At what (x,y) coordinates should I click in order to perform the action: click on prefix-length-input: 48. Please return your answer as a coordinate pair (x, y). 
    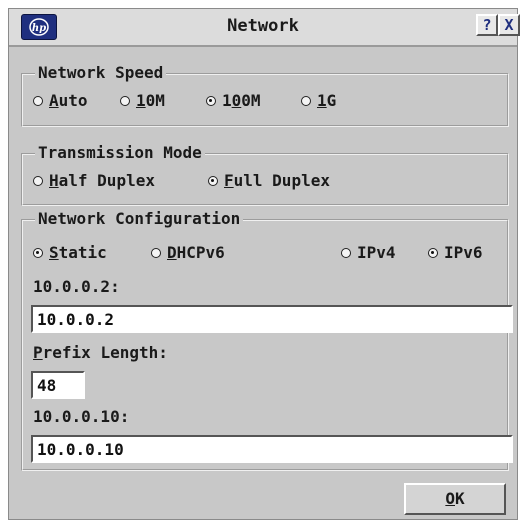
    Looking at the image, I should click on (58, 385).